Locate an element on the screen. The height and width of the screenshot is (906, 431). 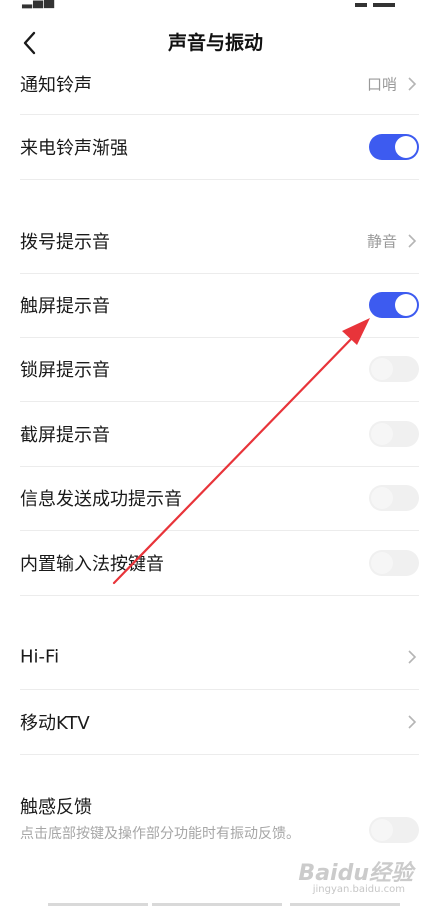
baidu-watermark-url: jingyan.baidu.com is located at coordinates (358, 889).